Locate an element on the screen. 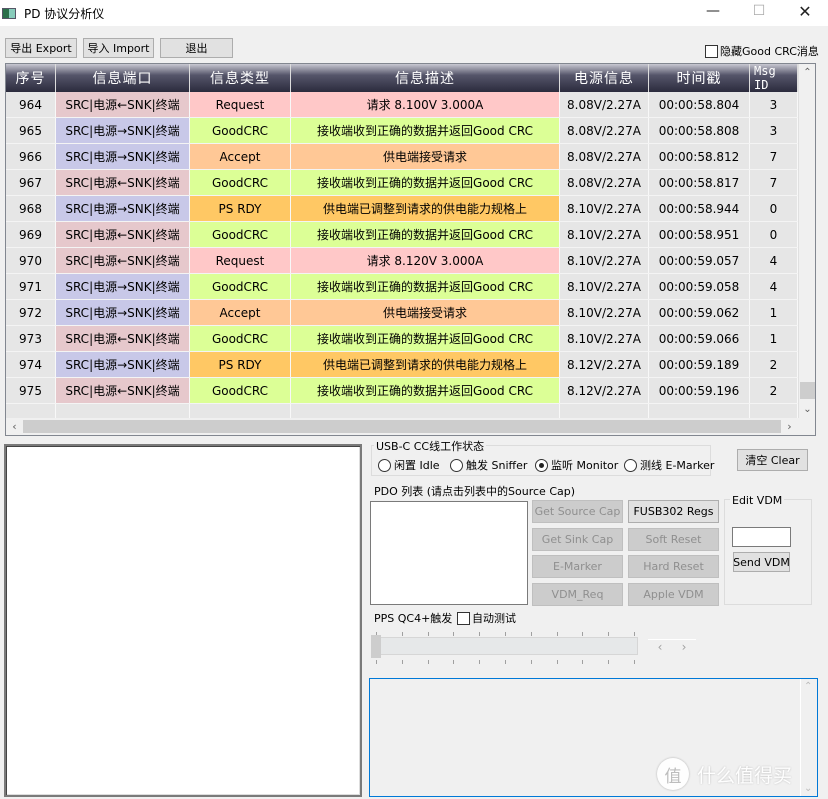 The height and width of the screenshot is (799, 828). column-header-port: 信息端口 is located at coordinates (123, 78).